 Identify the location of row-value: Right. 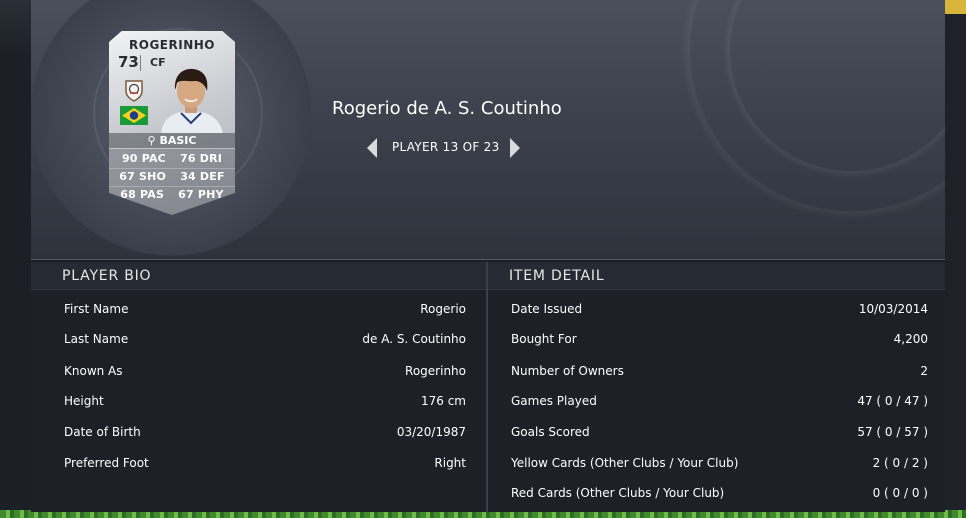
(450, 463).